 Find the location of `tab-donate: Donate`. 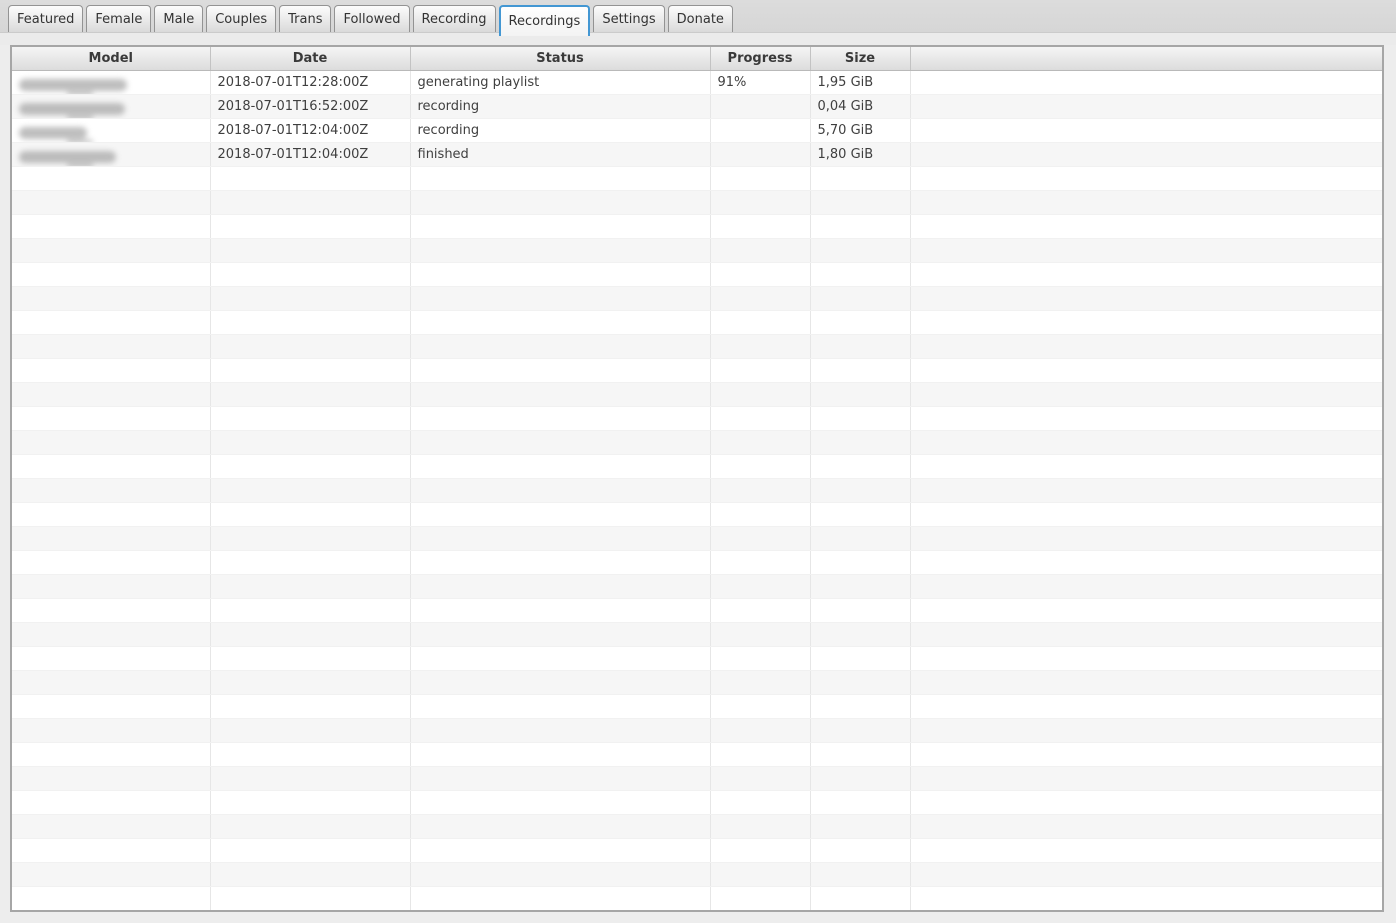

tab-donate: Donate is located at coordinates (700, 18).